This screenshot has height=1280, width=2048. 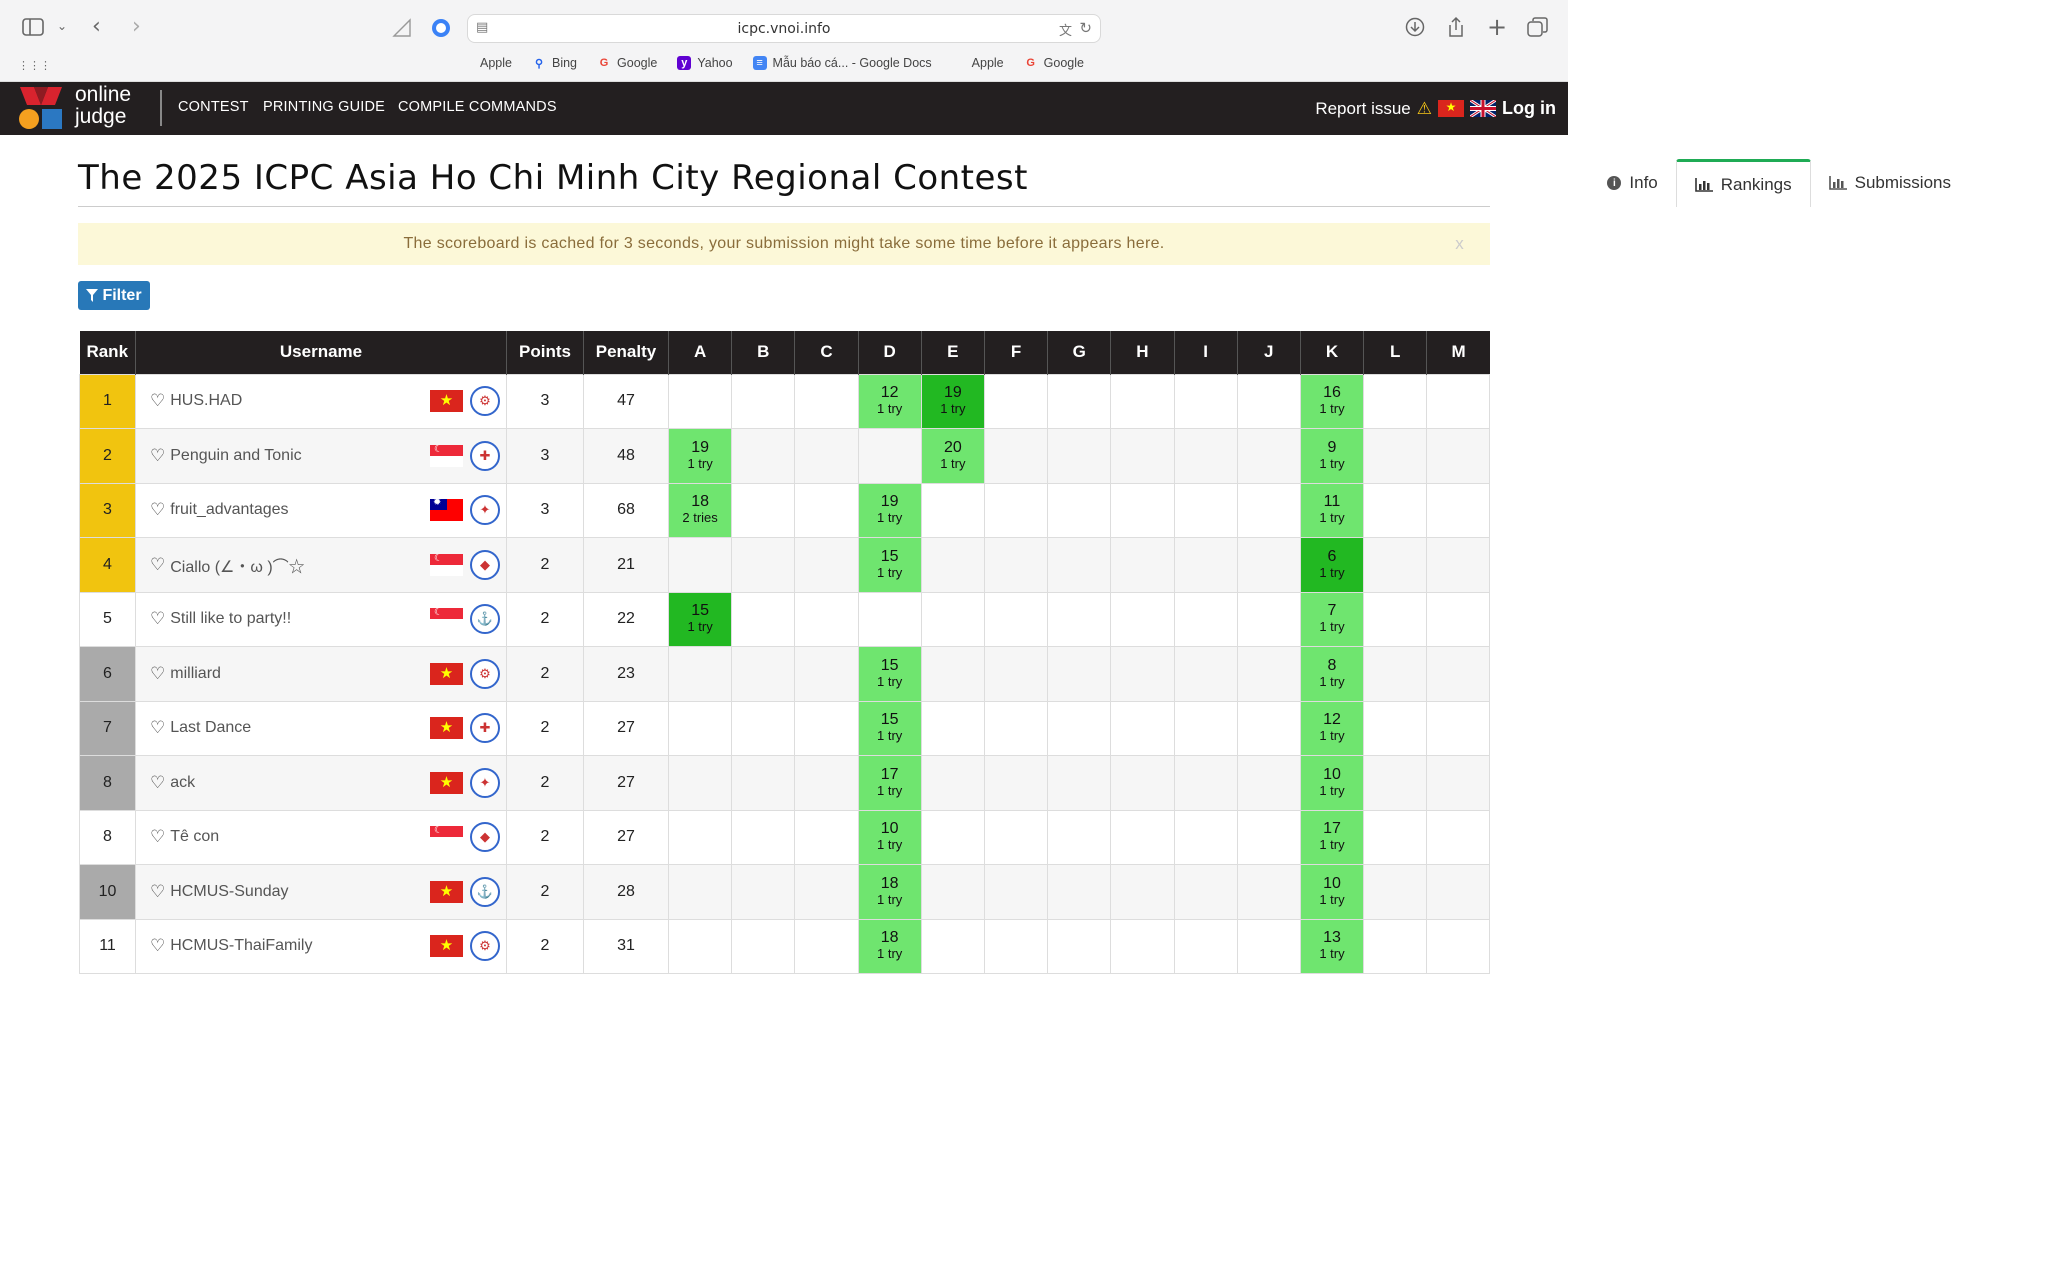 I want to click on back-icon: ‹, so click(x=96, y=27).